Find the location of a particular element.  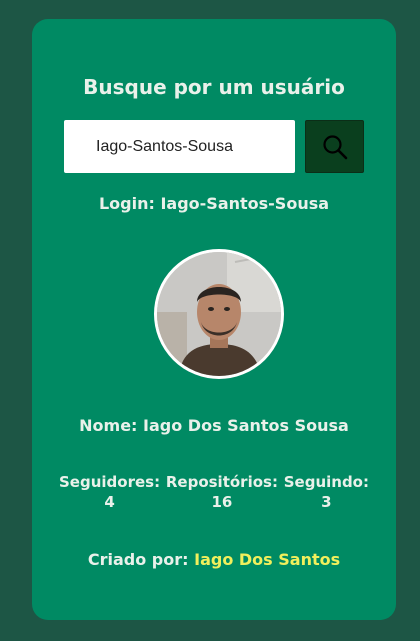

name-label: Nome: is located at coordinates (108, 425).